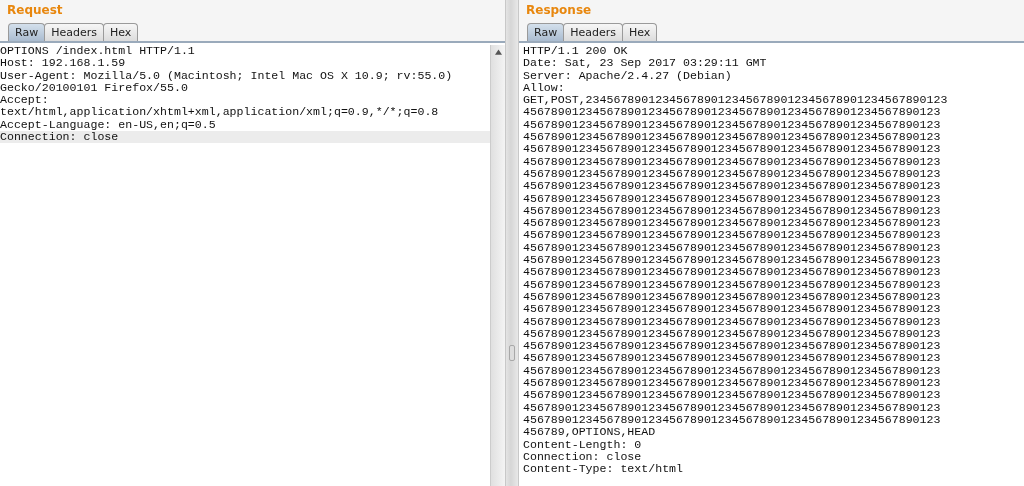 The image size is (1024, 486). I want to click on code-line: Accept-Language: en-US,en;q=0.5, so click(108, 125).